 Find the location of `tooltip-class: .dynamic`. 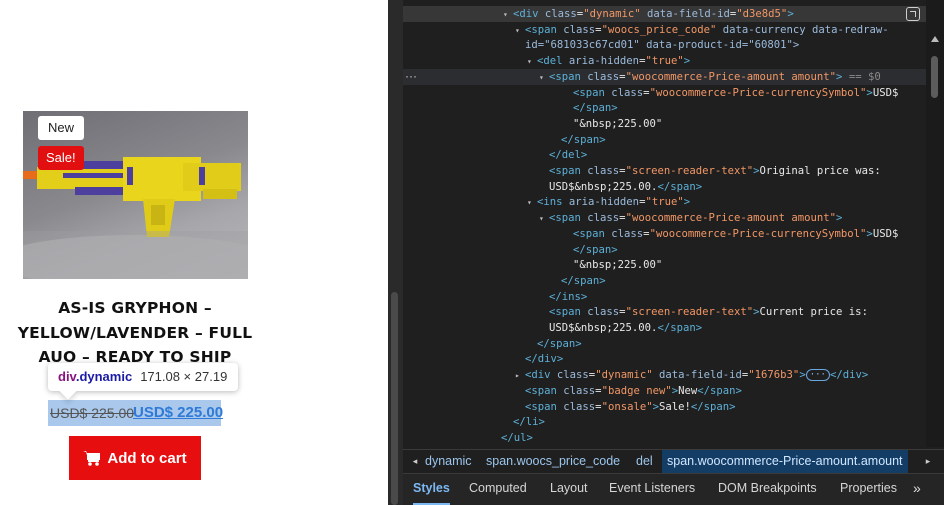

tooltip-class: .dynamic is located at coordinates (104, 376).